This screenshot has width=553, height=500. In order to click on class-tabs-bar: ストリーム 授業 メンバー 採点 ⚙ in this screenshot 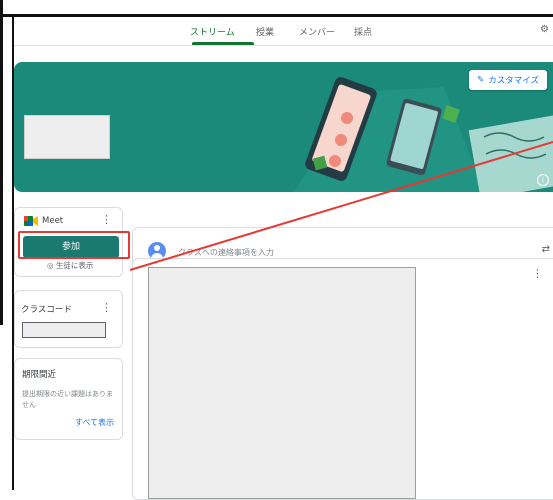, I will do `click(283, 31)`.